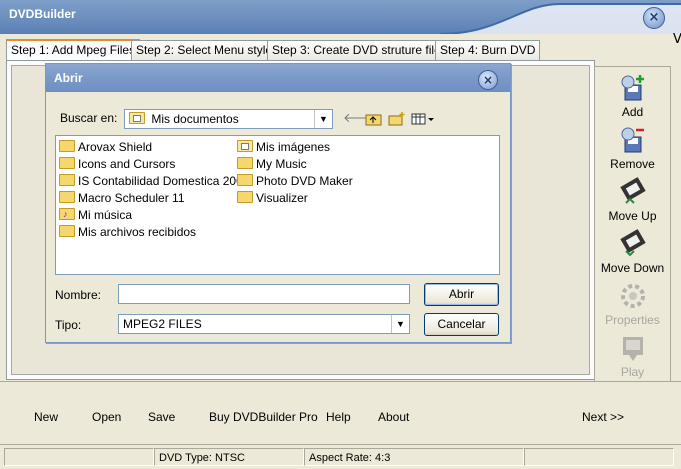 Image resolution: width=681 pixels, height=469 pixels. I want to click on play-icon, so click(632, 349).